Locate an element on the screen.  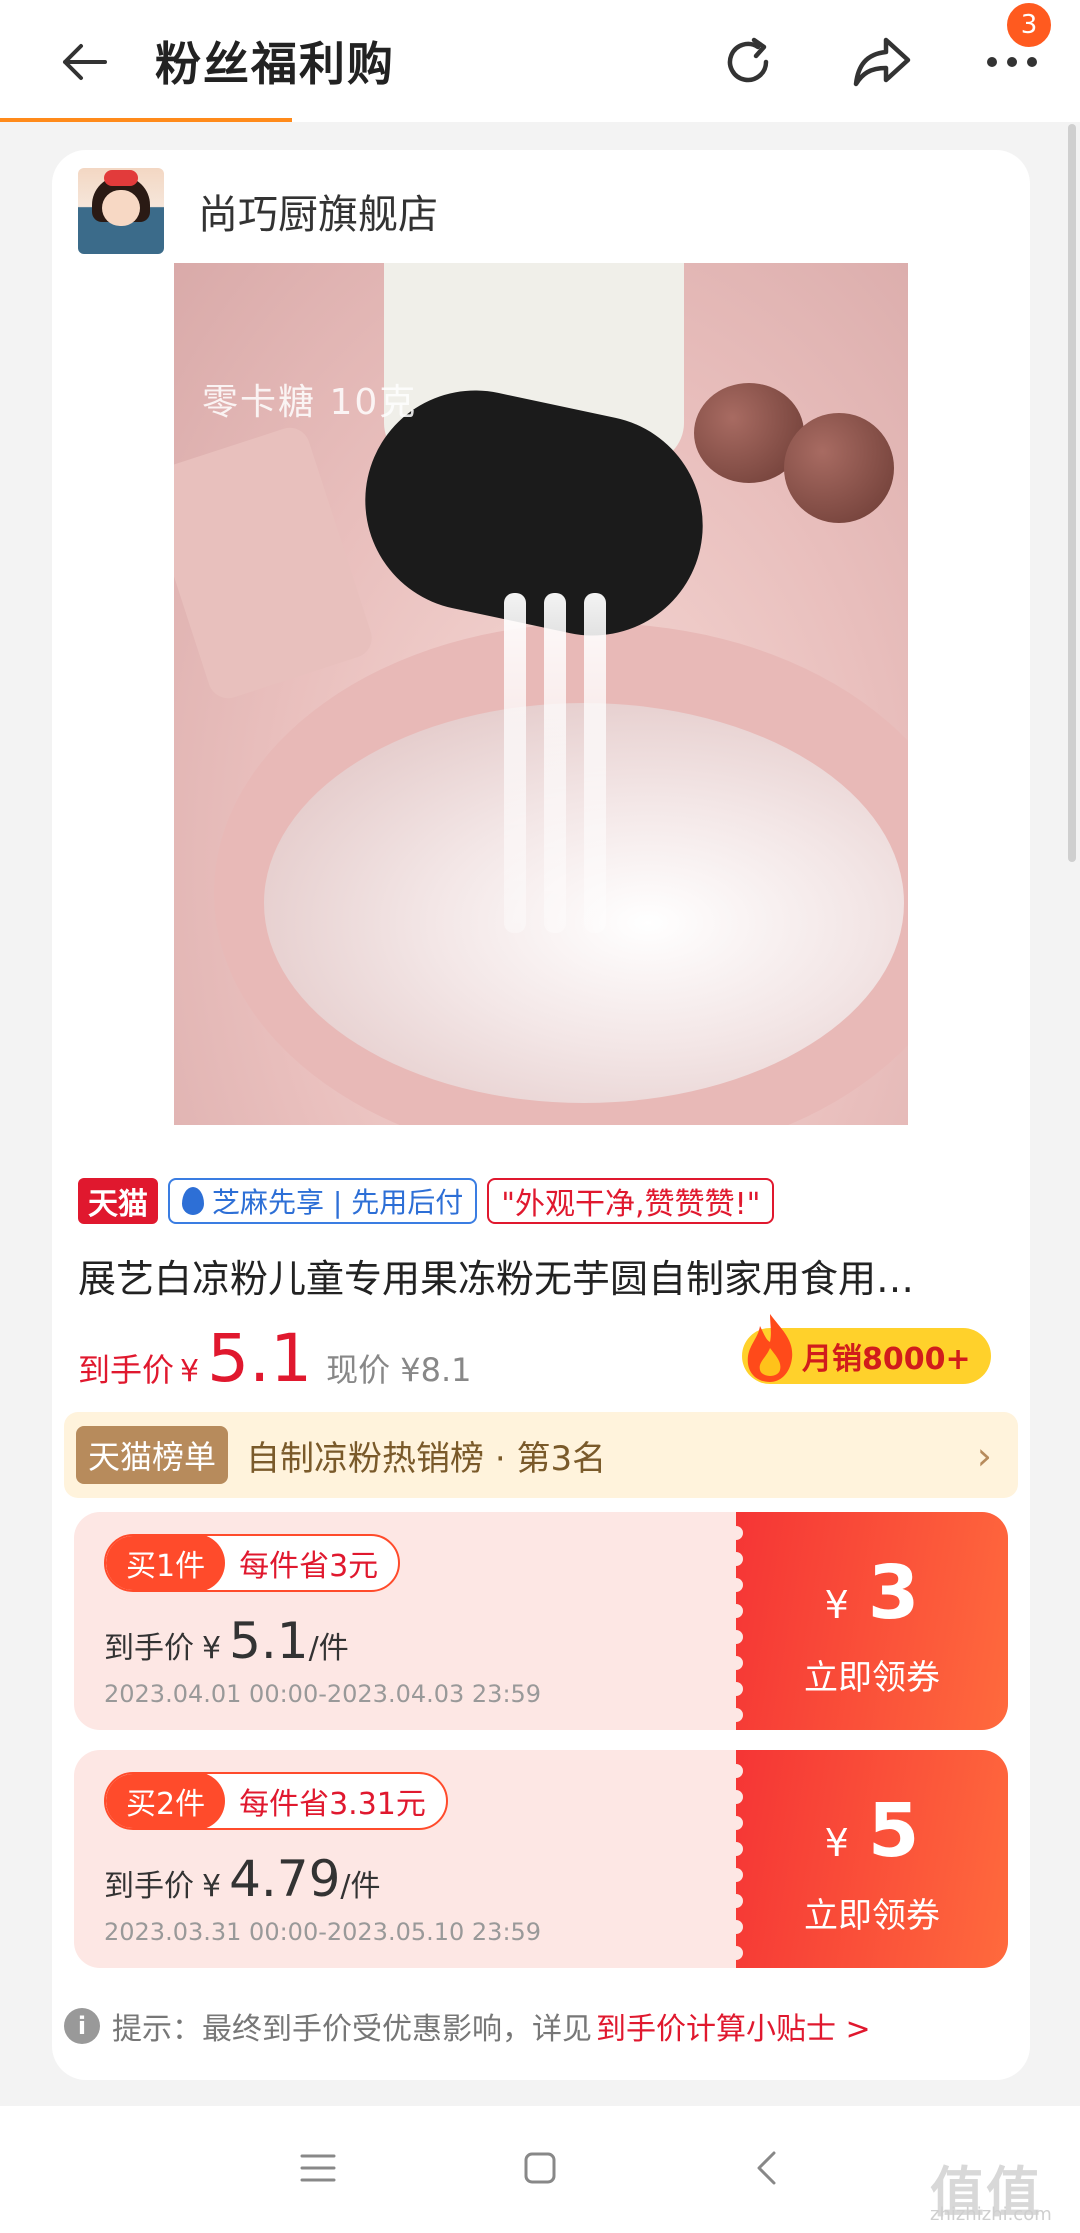
rank-text: 自制凉粉热销榜 · 第3名 is located at coordinates (426, 1458).